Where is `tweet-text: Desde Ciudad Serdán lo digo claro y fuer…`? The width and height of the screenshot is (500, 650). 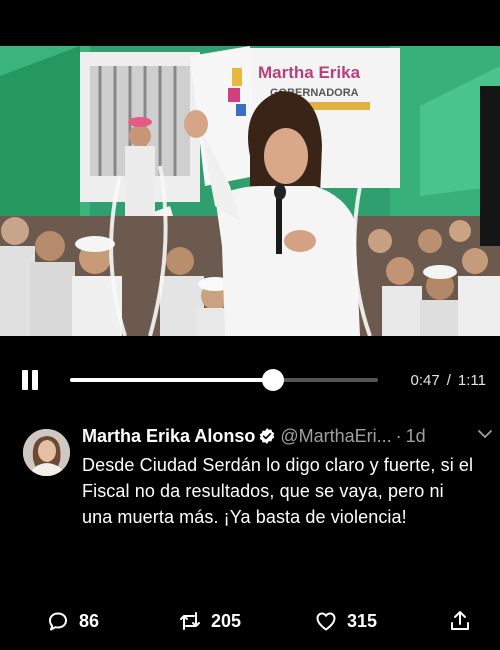
tweet-text: Desde Ciudad Serdán lo digo claro y fuer… is located at coordinates (278, 491).